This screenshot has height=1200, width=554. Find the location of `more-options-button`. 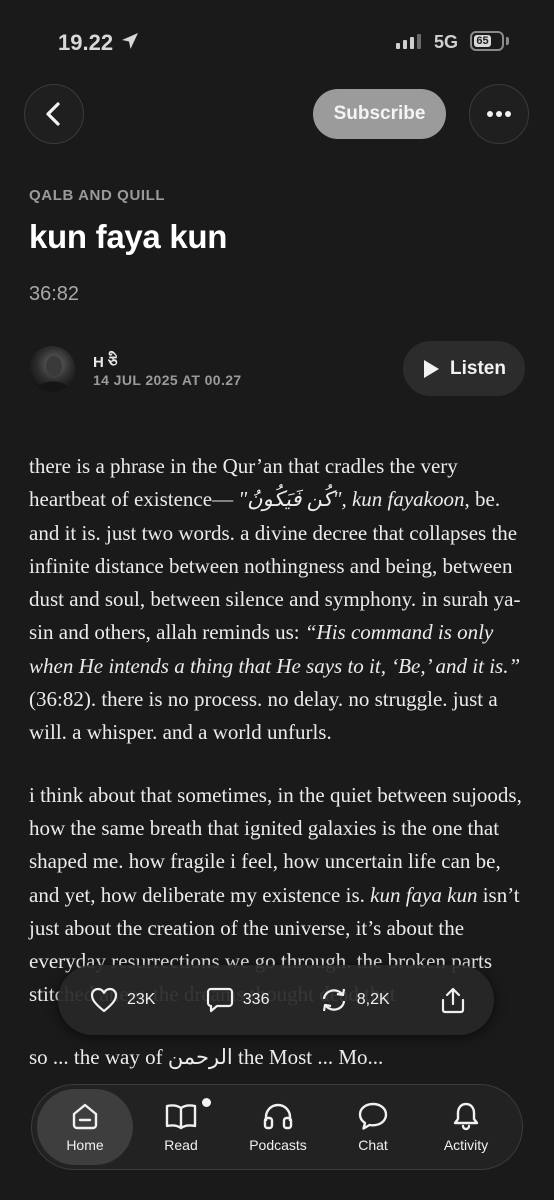

more-options-button is located at coordinates (499, 114).